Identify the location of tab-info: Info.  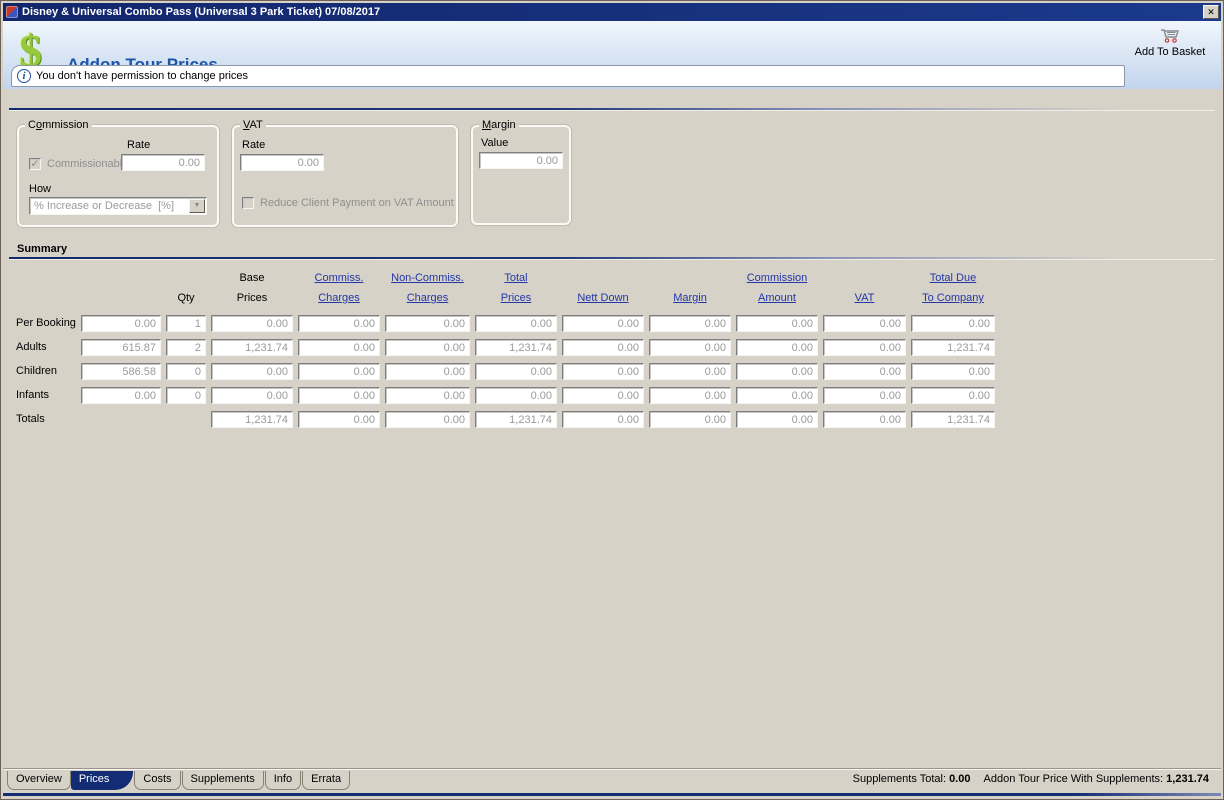
(283, 780).